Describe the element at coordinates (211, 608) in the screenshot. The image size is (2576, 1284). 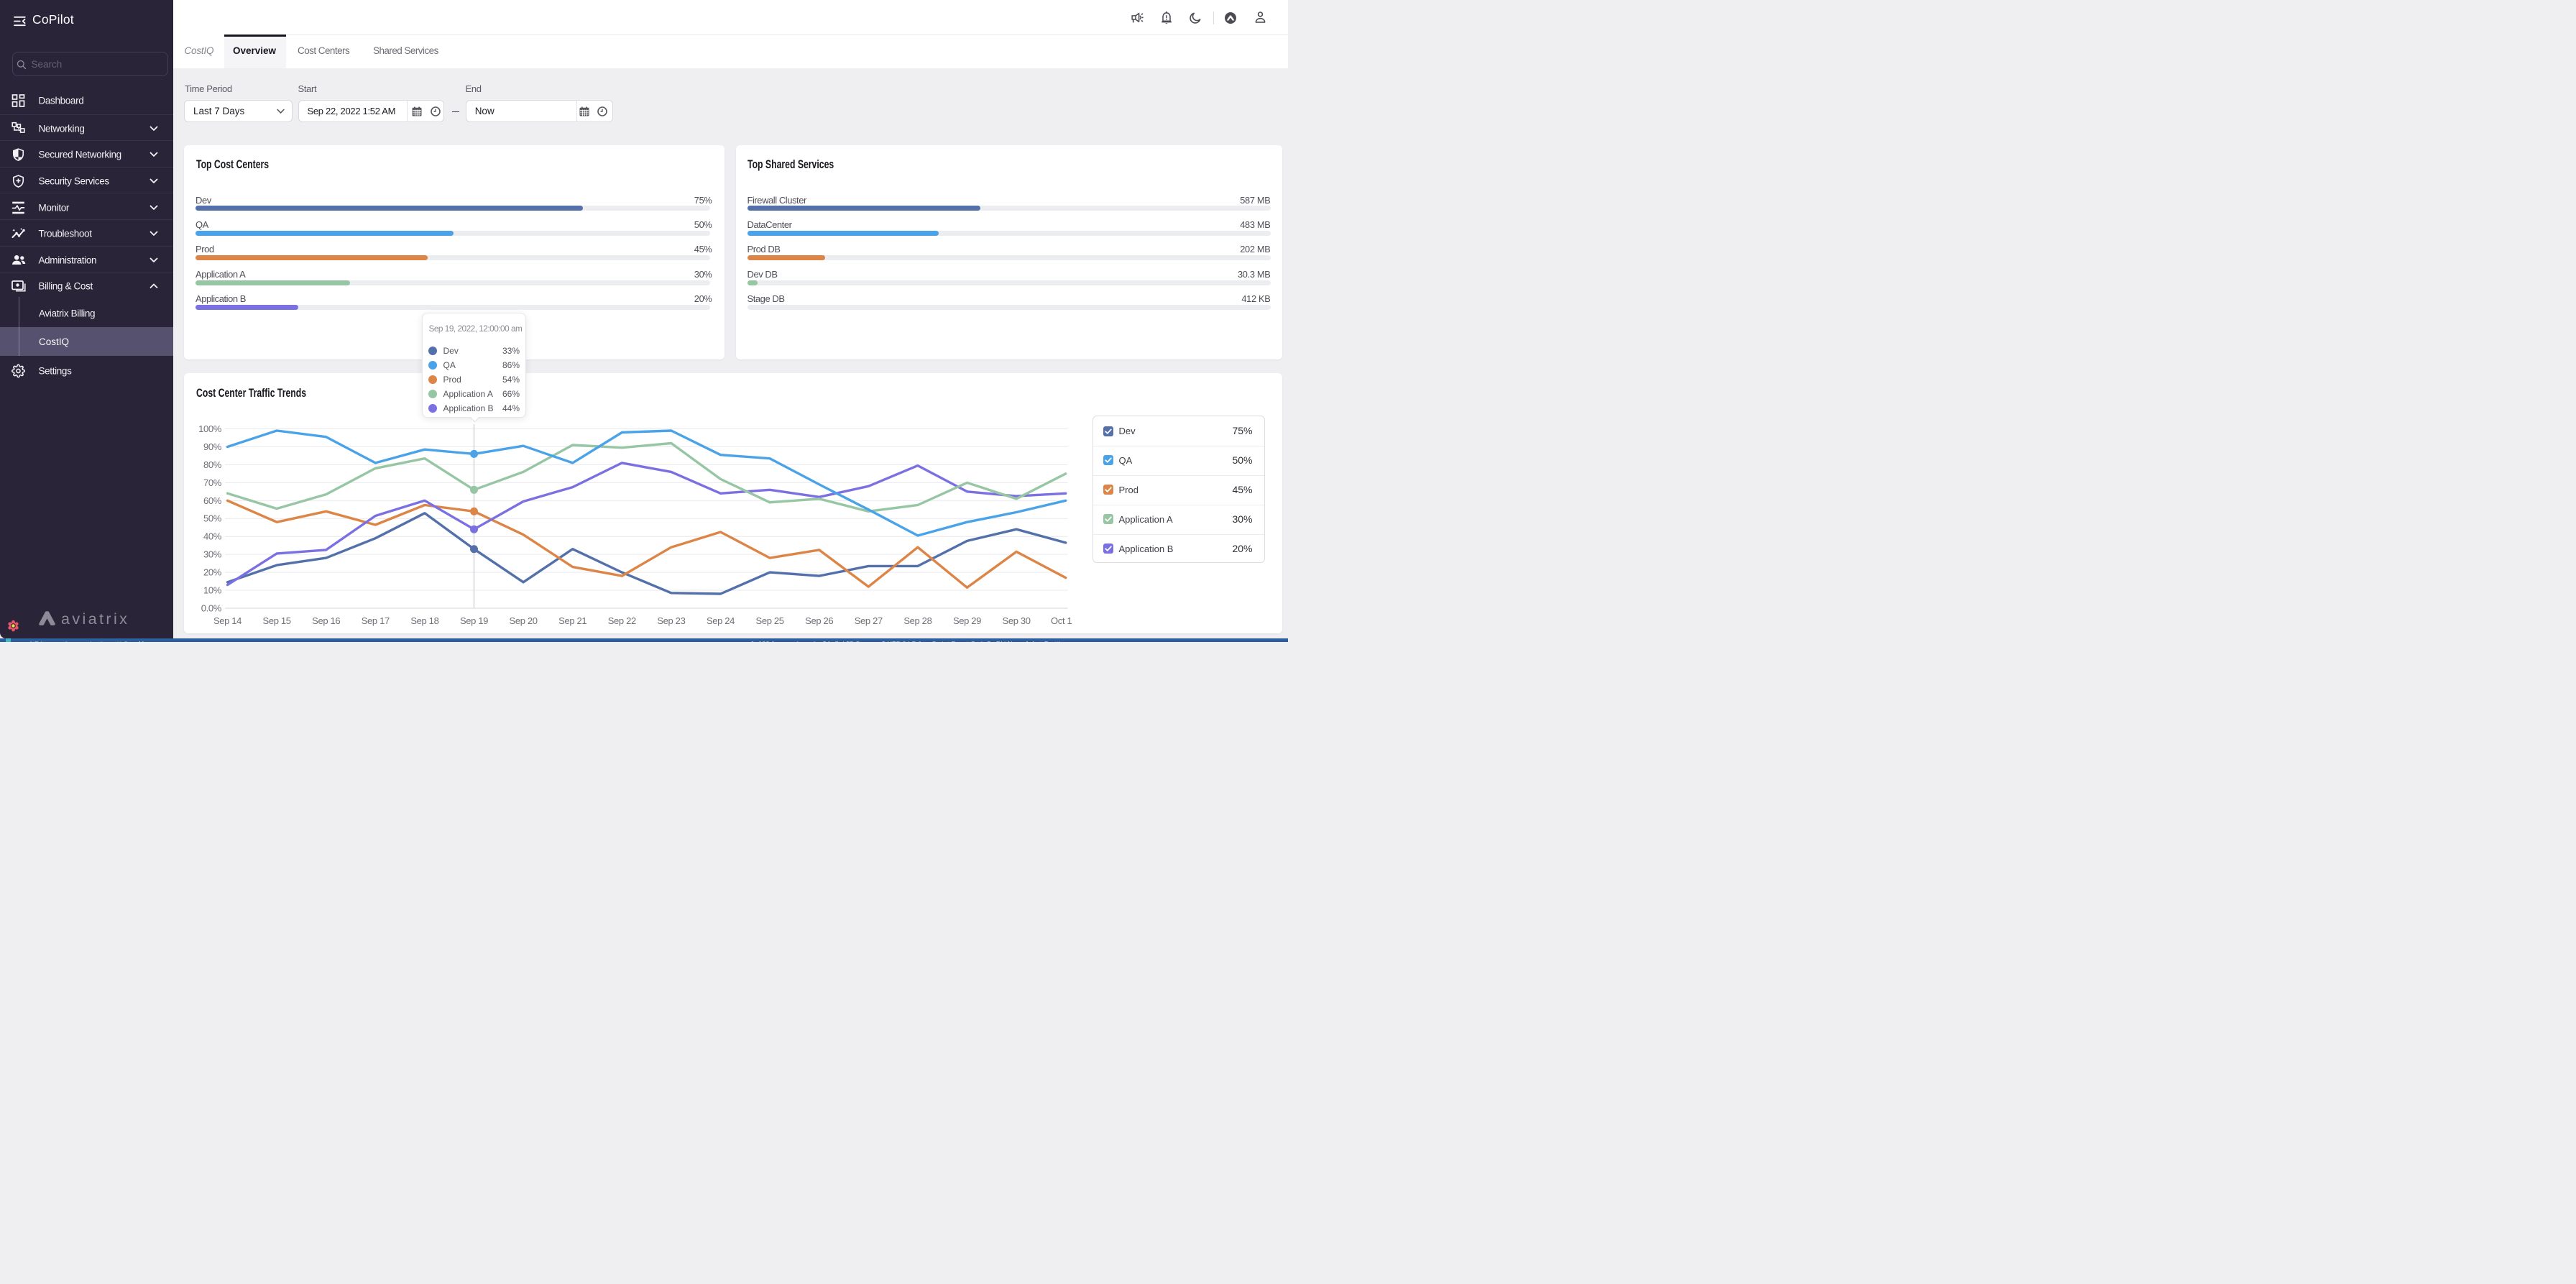
I see `svg-text: 0.0%` at that location.